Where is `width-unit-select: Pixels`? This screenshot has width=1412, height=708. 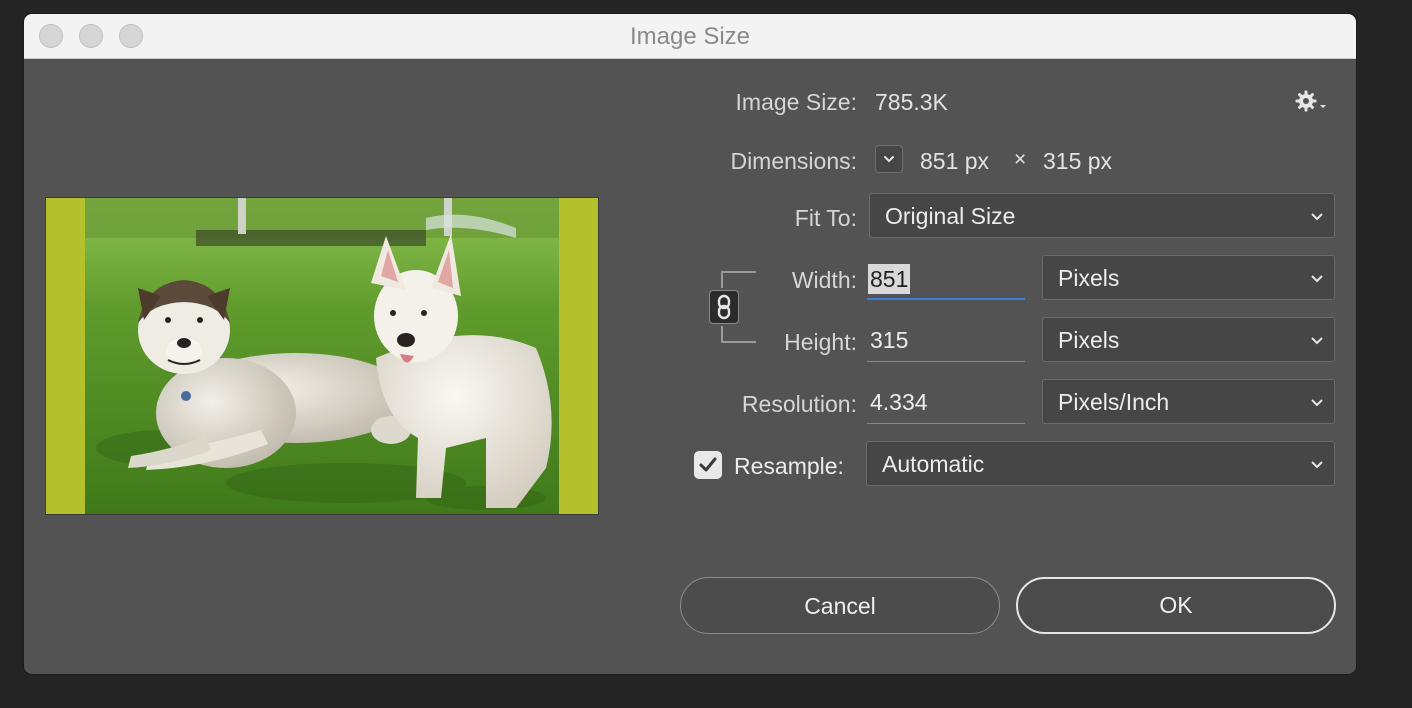
width-unit-select: Pixels is located at coordinates (1188, 277).